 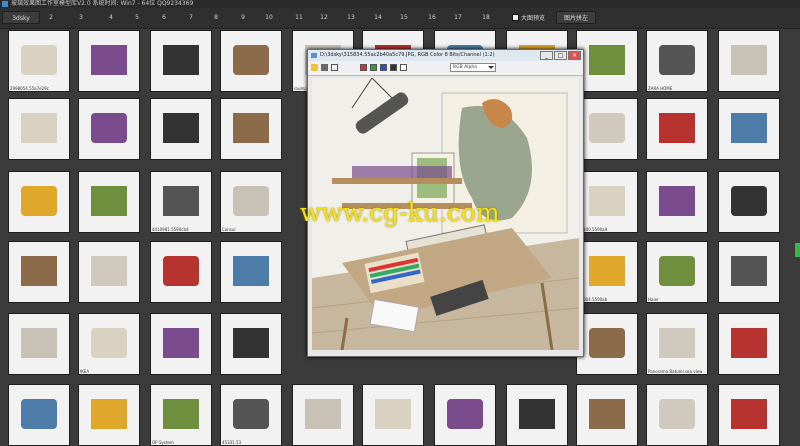 I want to click on swatch-green, so click(x=373, y=67).